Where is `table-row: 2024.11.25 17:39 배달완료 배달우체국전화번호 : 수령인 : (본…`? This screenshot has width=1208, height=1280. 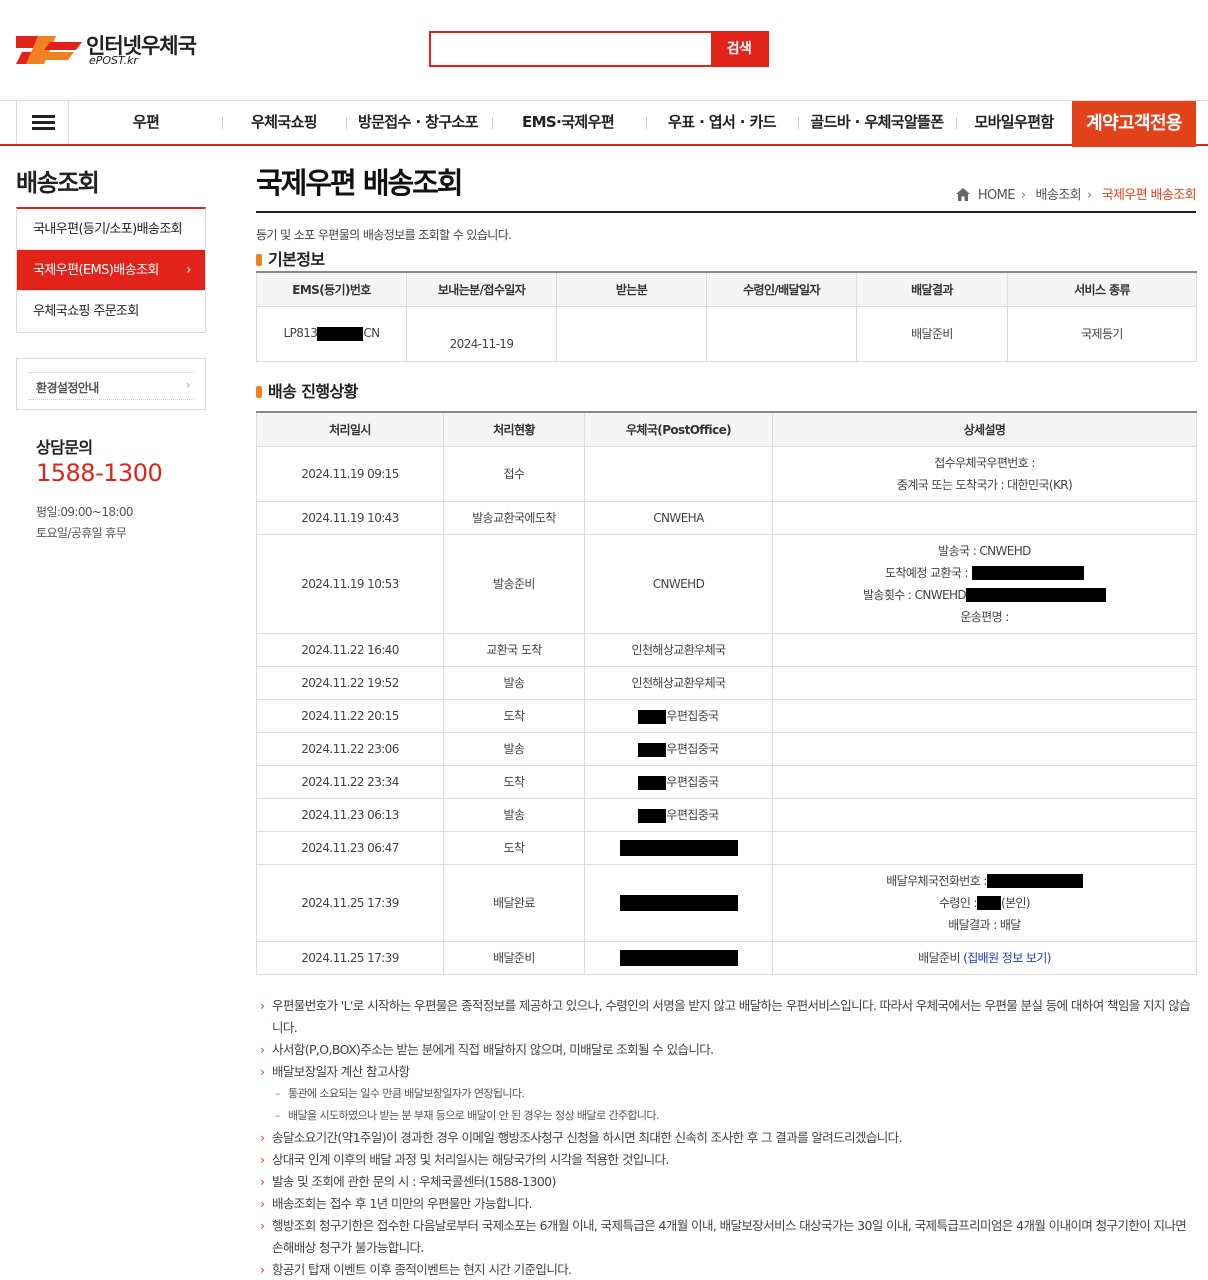 table-row: 2024.11.25 17:39 배달완료 배달우체국전화번호 : 수령인 : (본… is located at coordinates (726, 902).